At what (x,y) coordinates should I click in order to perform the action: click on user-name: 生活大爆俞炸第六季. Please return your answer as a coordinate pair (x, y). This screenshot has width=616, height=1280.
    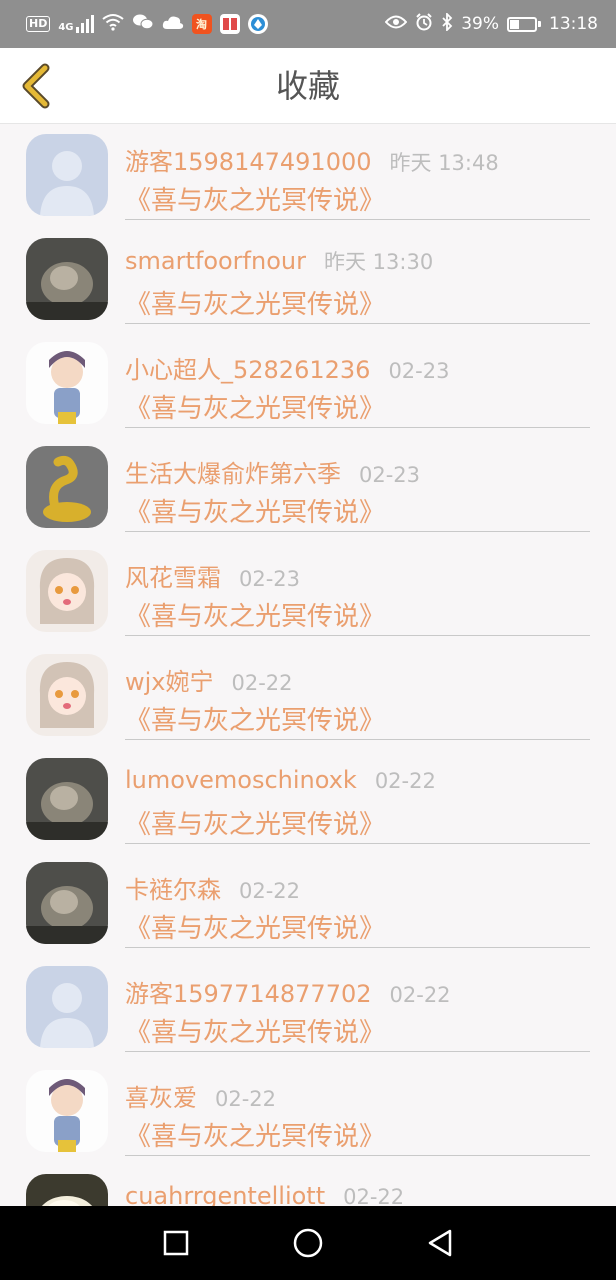
    Looking at the image, I should click on (233, 471).